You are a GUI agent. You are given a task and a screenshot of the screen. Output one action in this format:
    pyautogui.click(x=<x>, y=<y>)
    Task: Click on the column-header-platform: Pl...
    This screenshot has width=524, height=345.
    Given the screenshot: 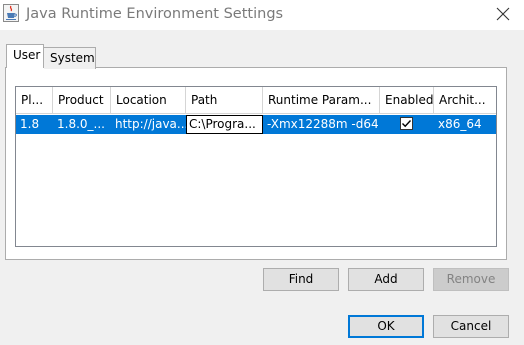 What is the action you would take?
    pyautogui.click(x=34, y=100)
    